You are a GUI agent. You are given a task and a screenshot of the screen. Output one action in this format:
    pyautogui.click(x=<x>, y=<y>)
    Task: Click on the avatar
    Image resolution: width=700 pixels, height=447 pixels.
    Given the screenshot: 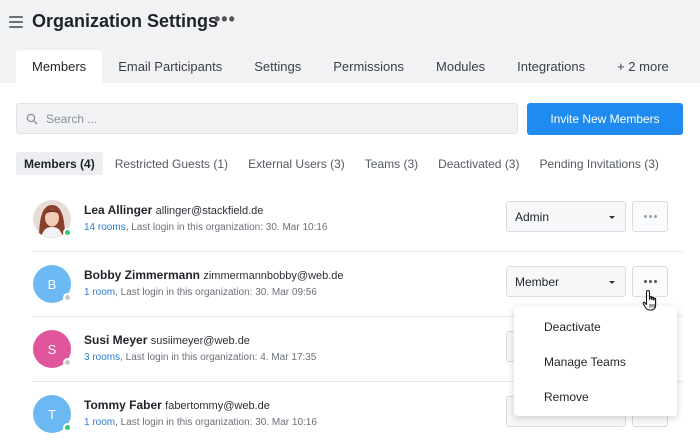 What is the action you would take?
    pyautogui.click(x=52, y=219)
    